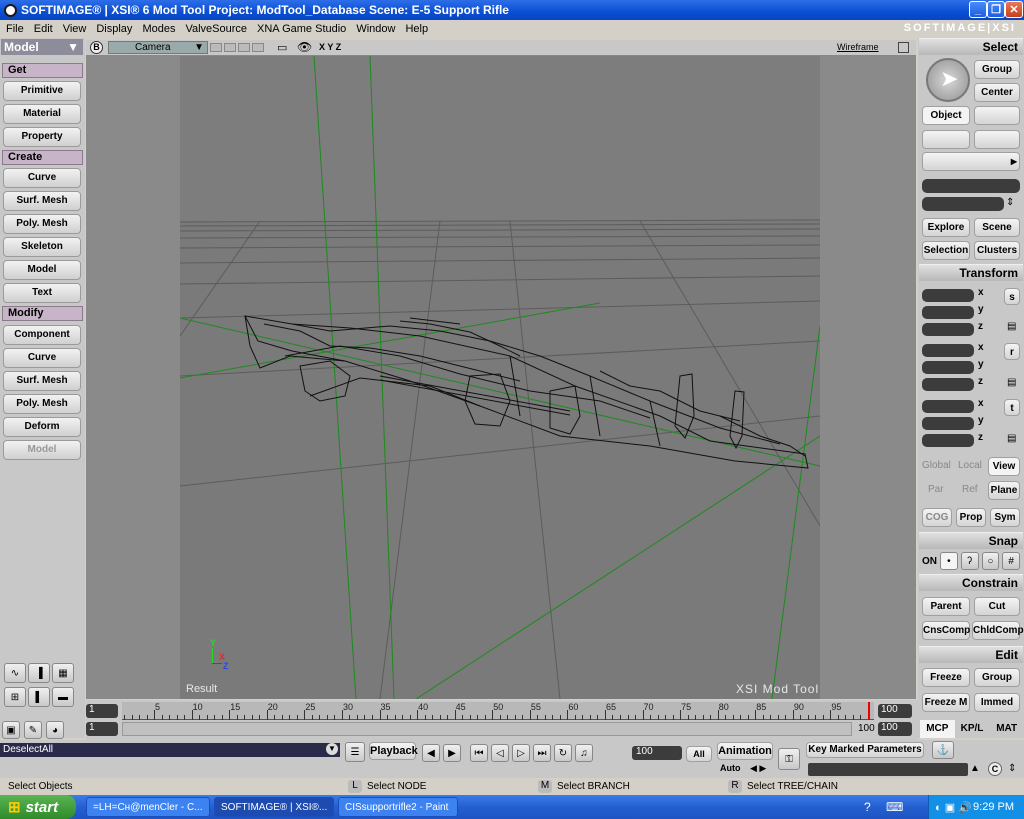 This screenshot has height=819, width=1024. I want to click on auto-key-toggle: Auto, so click(730, 768).